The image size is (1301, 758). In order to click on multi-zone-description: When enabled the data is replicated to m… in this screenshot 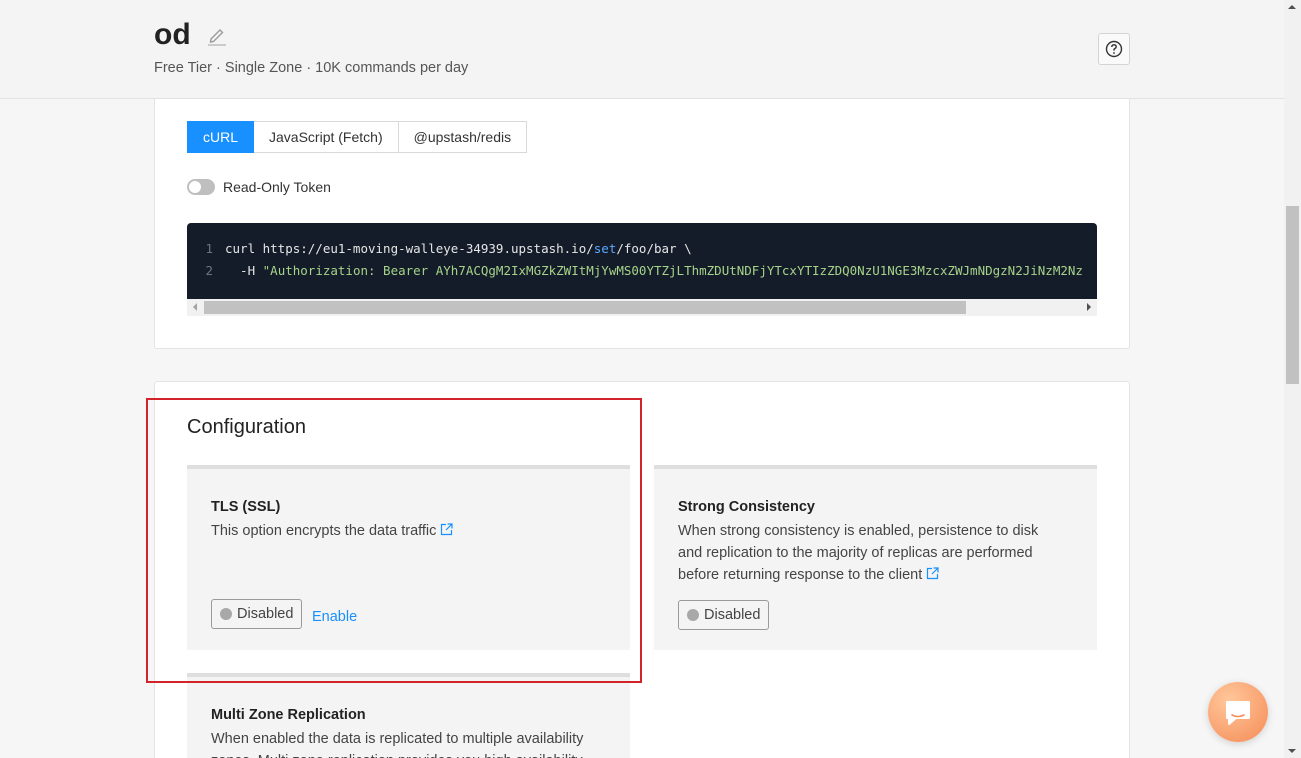, I will do `click(397, 744)`.